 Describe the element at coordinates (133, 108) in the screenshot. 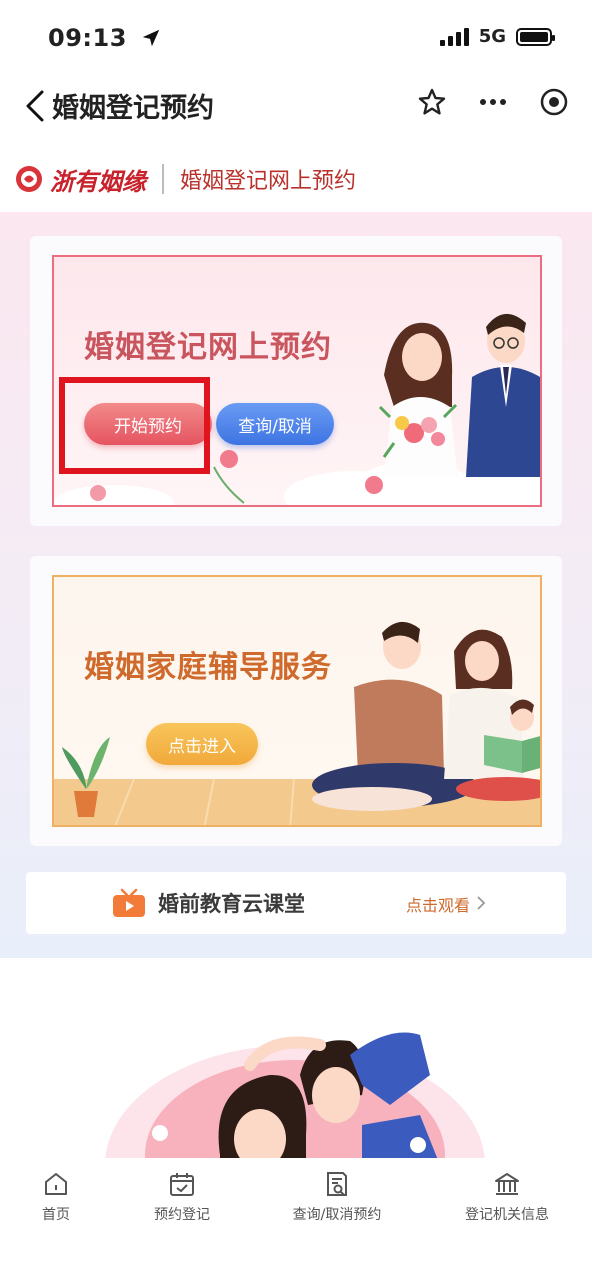

I see `page-title: 婚姻登记预约` at that location.